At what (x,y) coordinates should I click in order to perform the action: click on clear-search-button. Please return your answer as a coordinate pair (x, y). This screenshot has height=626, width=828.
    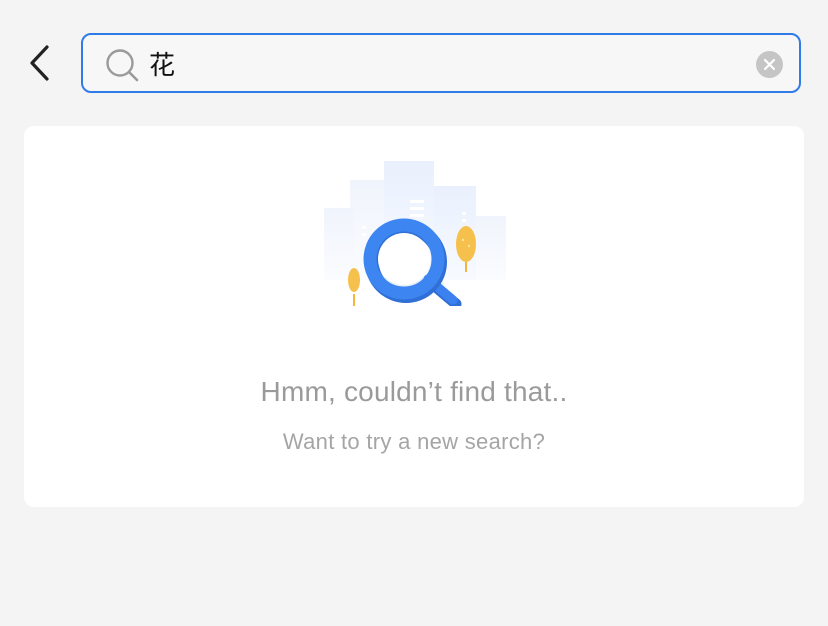
    Looking at the image, I should click on (769, 64).